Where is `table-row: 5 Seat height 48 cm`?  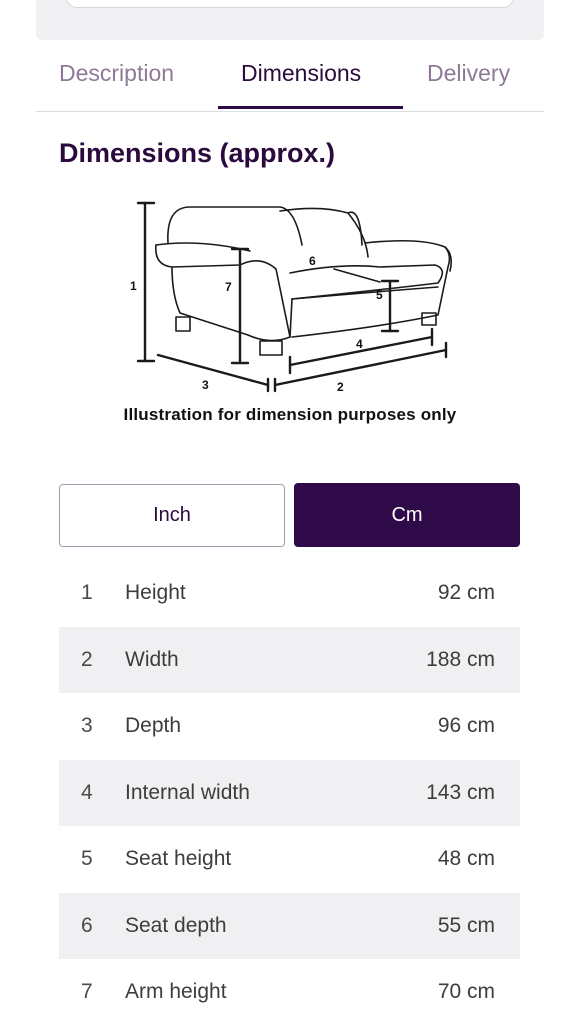 table-row: 5 Seat height 48 cm is located at coordinates (289, 859).